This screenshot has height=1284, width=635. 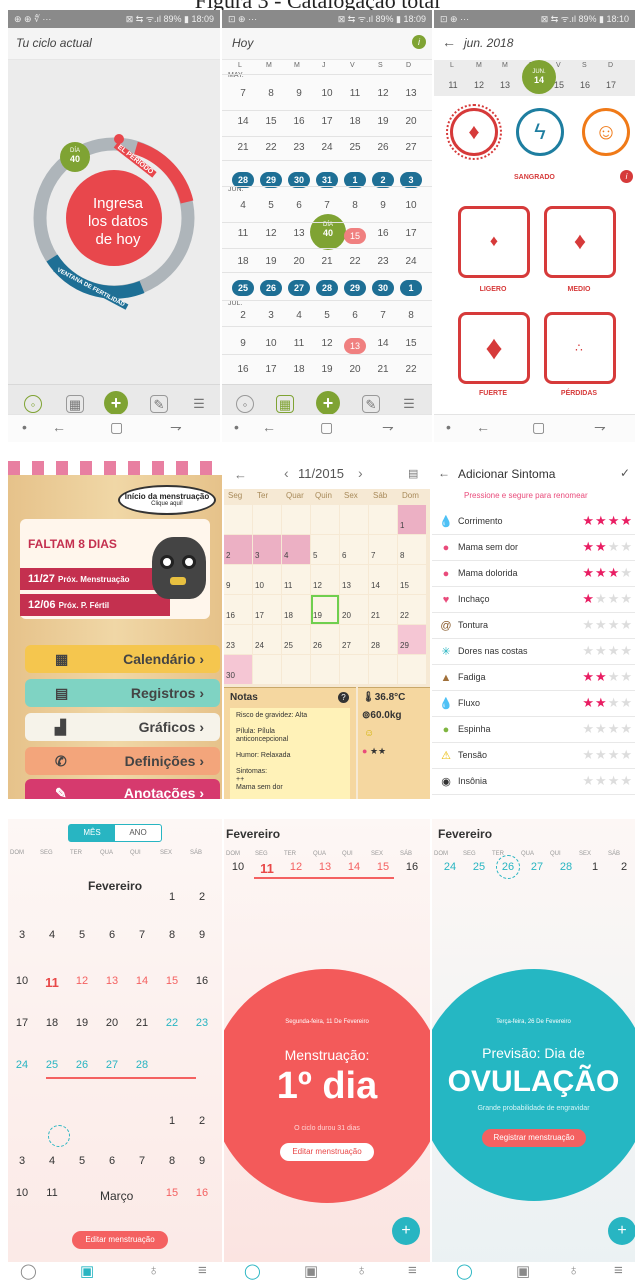 I want to click on fertile-day: 26, so click(x=271, y=288).